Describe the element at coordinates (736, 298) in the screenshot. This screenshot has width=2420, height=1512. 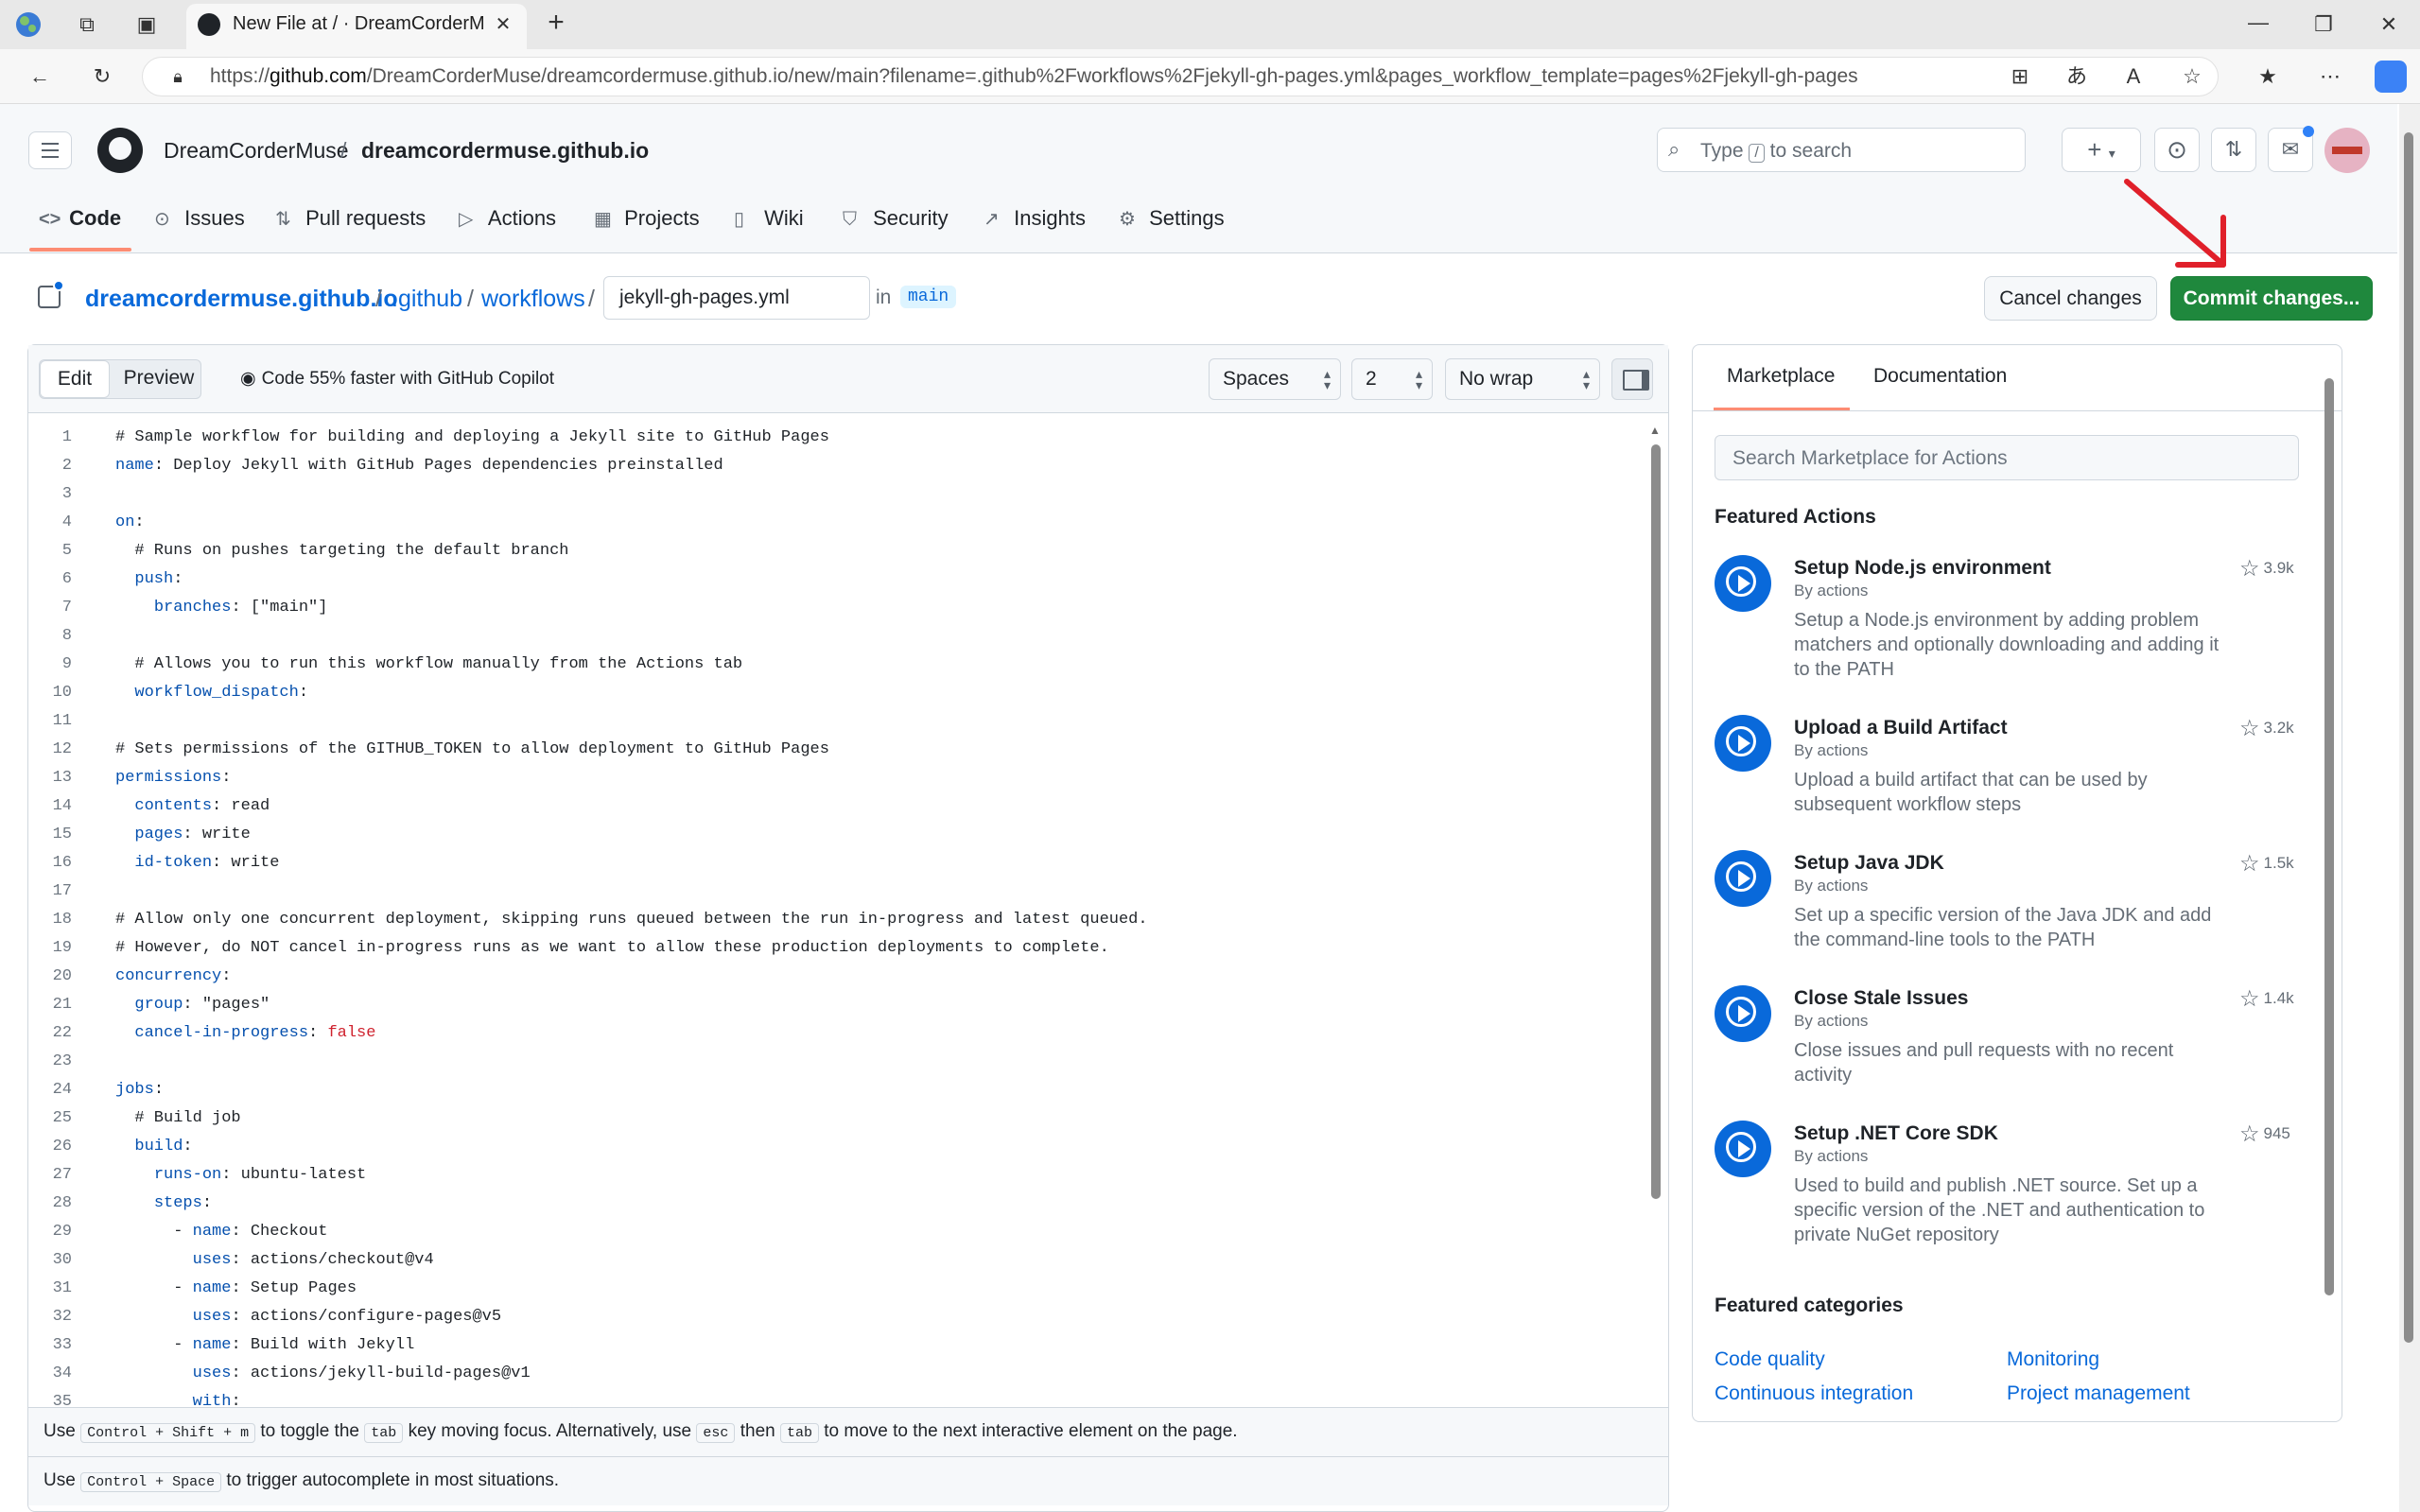
I see `filename-input: jekyll-gh-pages.yml` at that location.